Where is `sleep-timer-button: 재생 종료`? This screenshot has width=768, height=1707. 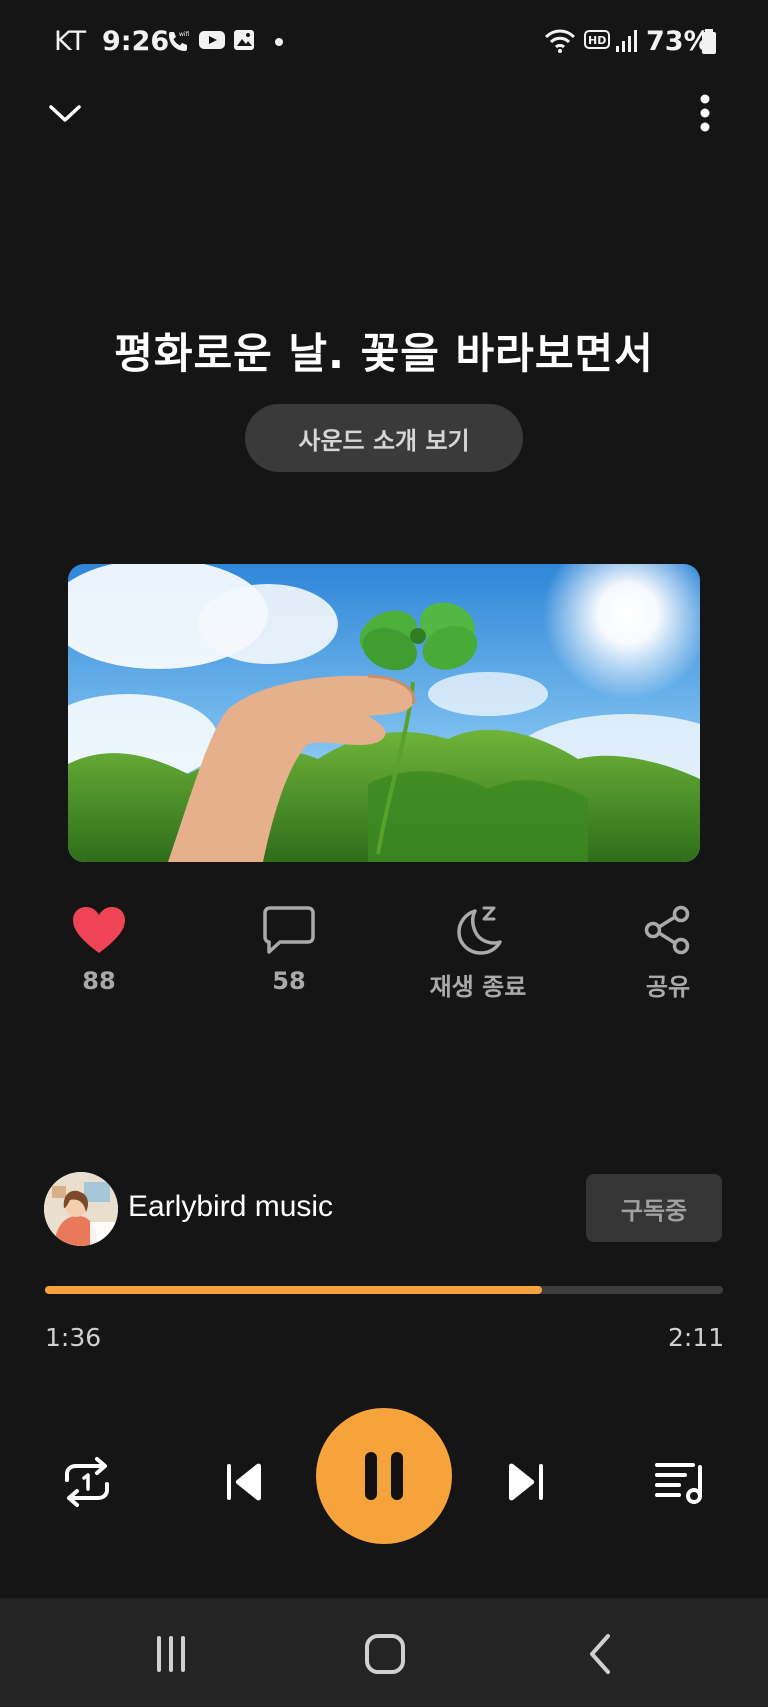
sleep-timer-button: 재생 종료 is located at coordinates (478, 953).